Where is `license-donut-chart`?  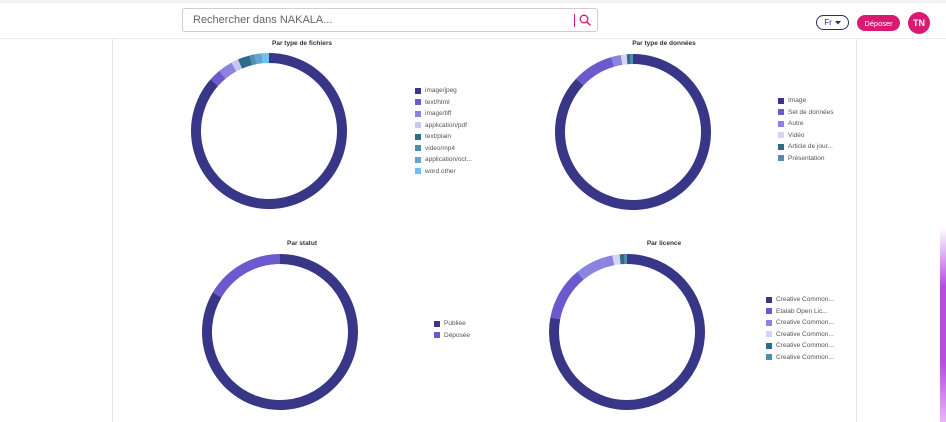 license-donut-chart is located at coordinates (627, 332).